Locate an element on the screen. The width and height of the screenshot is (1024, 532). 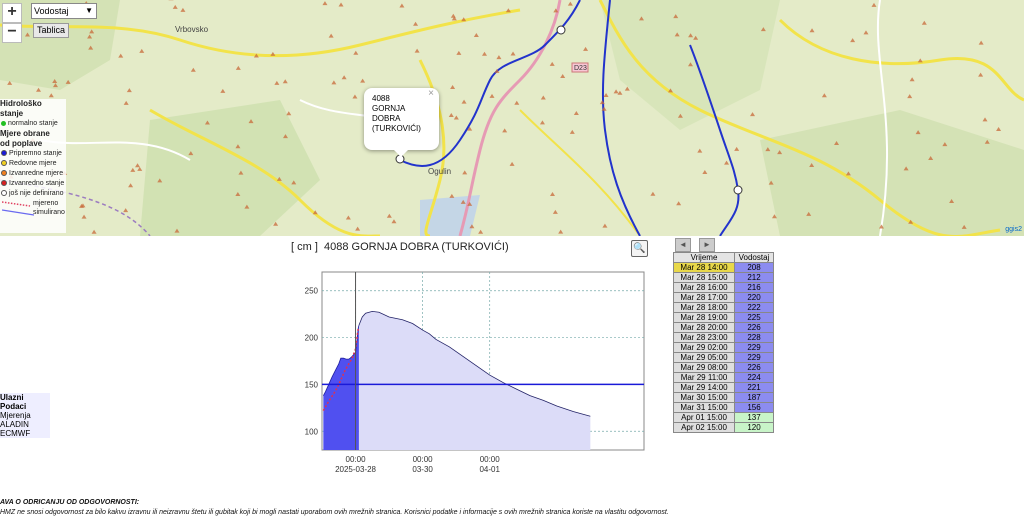
input-data-item: ALADIN is located at coordinates (25, 424).